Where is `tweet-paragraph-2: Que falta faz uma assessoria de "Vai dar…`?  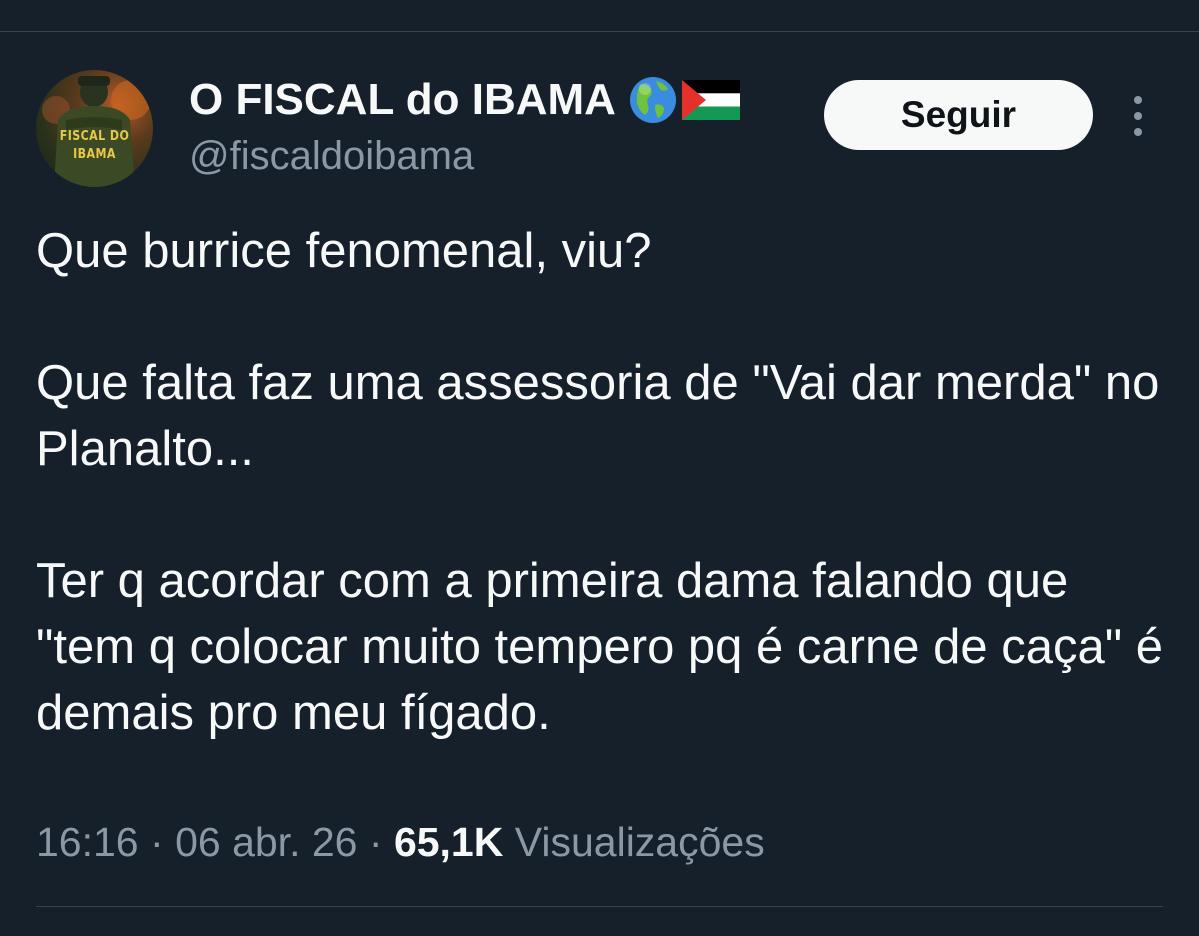 tweet-paragraph-2: Que falta faz uma assessoria de "Vai dar… is located at coordinates (598, 416).